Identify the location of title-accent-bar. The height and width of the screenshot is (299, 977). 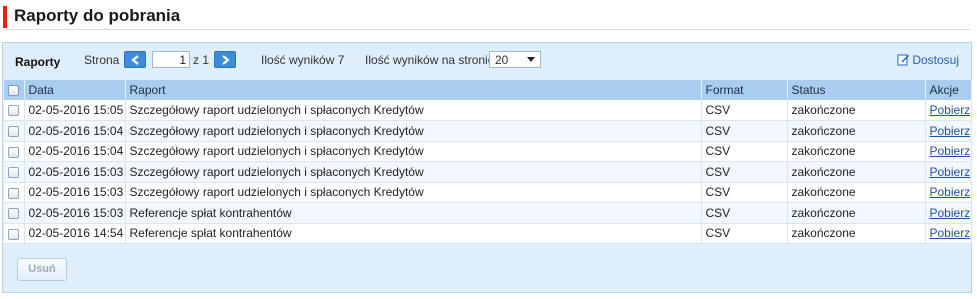
(5, 17).